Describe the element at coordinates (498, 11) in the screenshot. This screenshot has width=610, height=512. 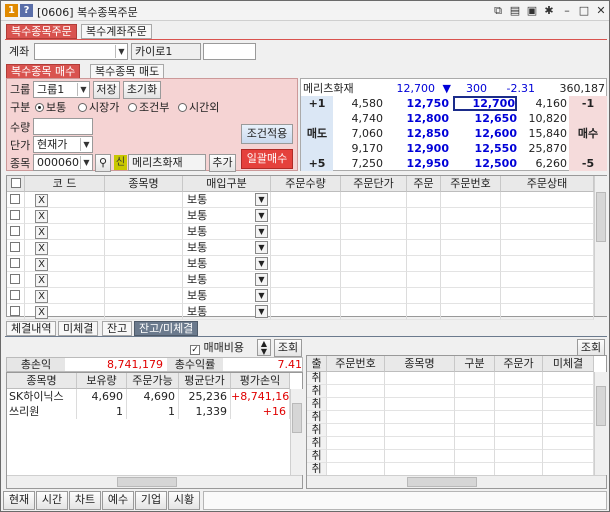
I see `link-icon: ⧉` at that location.